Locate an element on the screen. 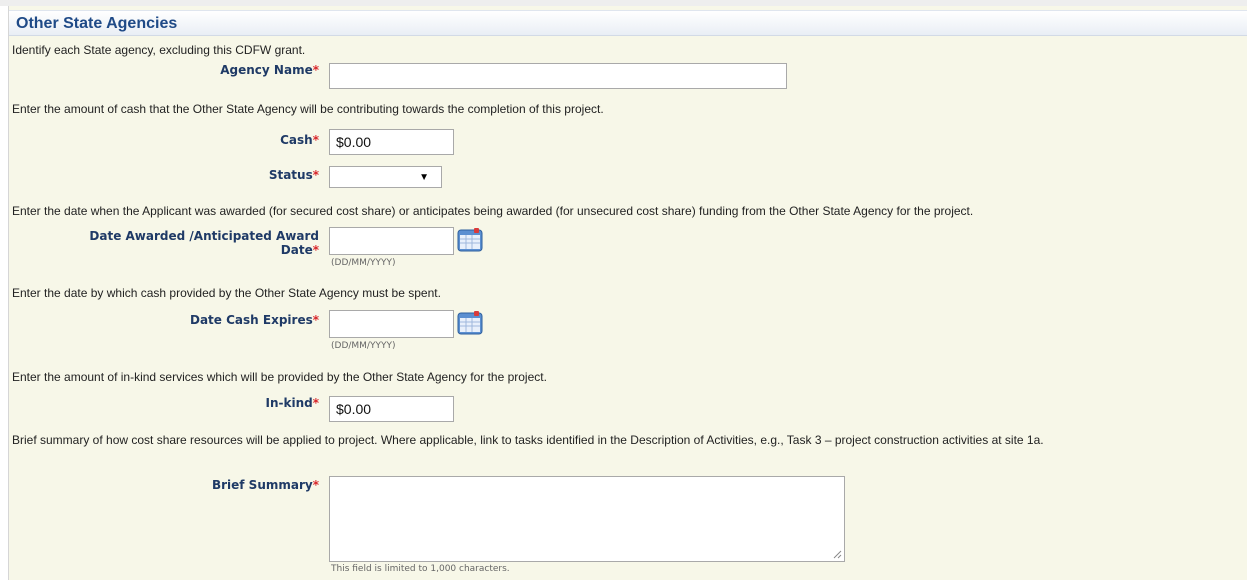 This screenshot has width=1247, height=580. agency-name-input is located at coordinates (558, 76).